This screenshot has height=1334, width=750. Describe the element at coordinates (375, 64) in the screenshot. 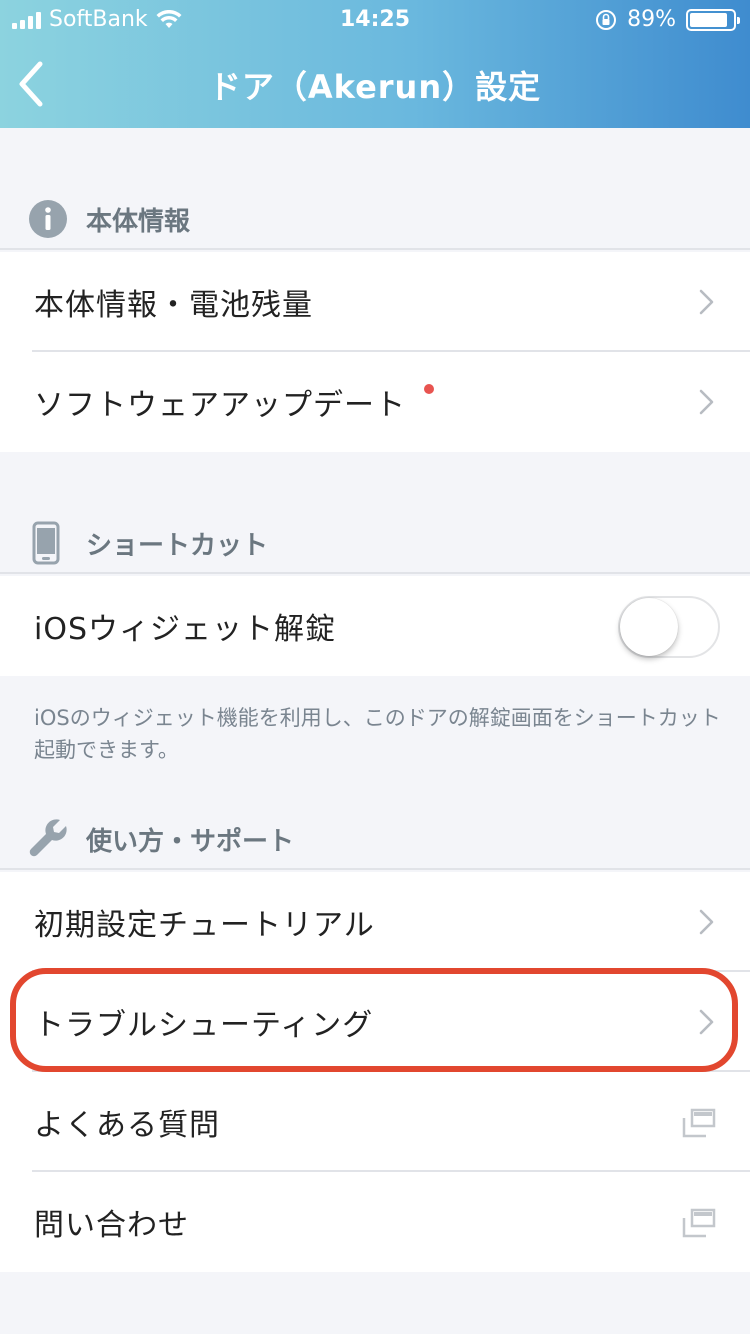

I see `navigation-header: SoftBank 14:25 89% ドア（Akerun）設定` at that location.